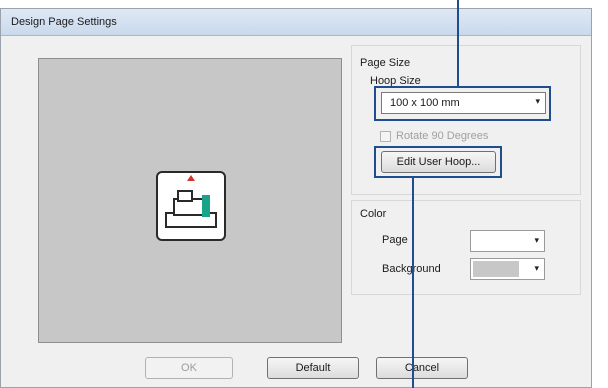 This screenshot has height=388, width=608. What do you see at coordinates (413, 283) in the screenshot?
I see `callout-line-bottom` at bounding box center [413, 283].